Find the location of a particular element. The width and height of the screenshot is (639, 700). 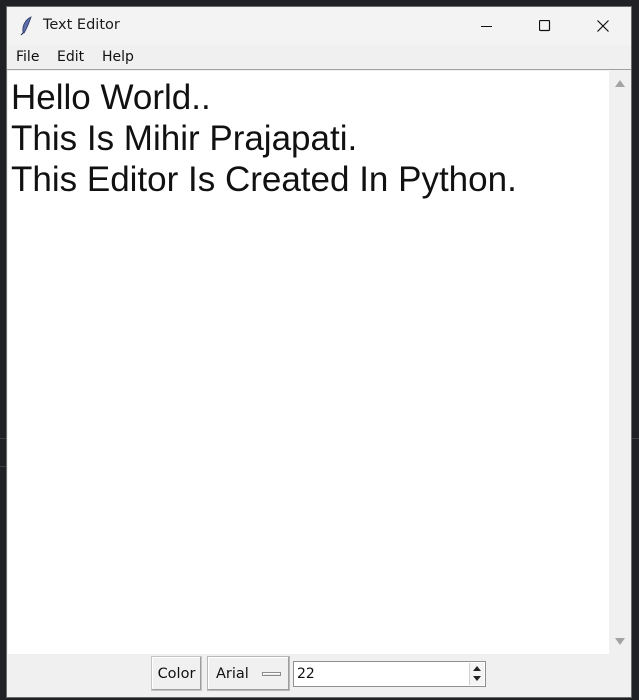

minimize-button is located at coordinates (487, 26).